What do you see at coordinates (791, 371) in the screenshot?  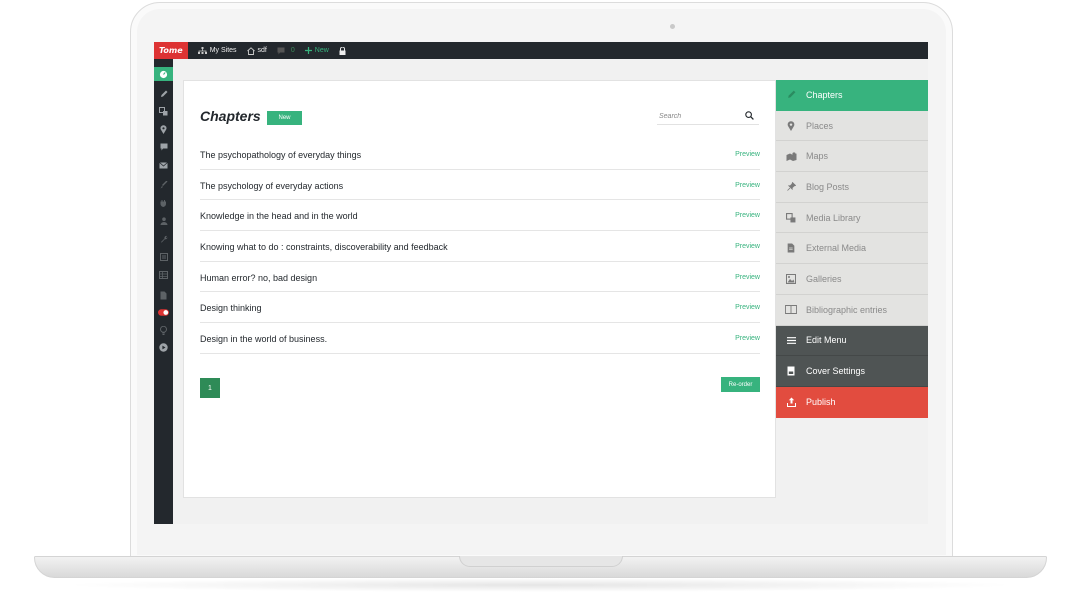 I see `cover-icon` at bounding box center [791, 371].